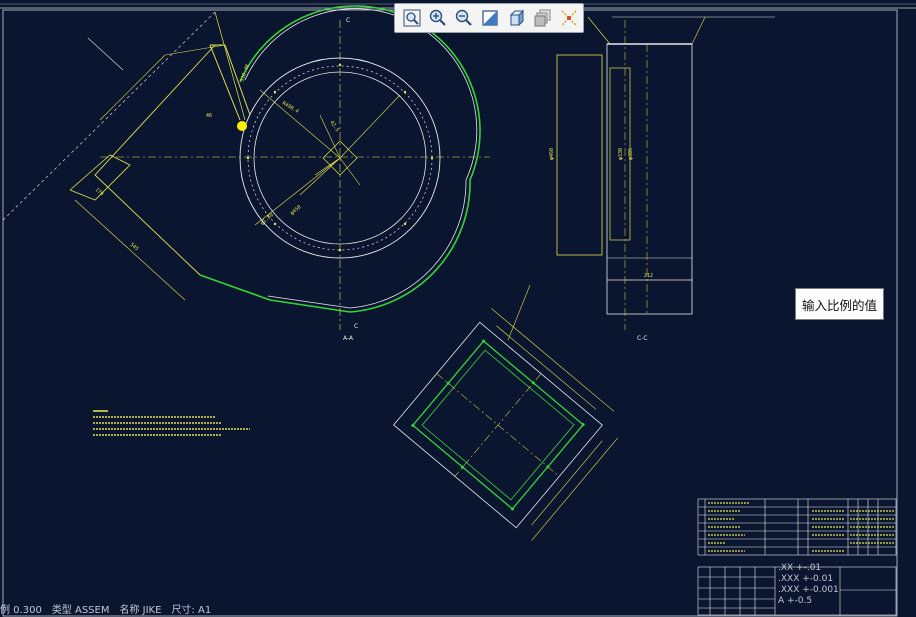 This screenshot has width=916, height=617. I want to click on cube-view-icon, so click(516, 18).